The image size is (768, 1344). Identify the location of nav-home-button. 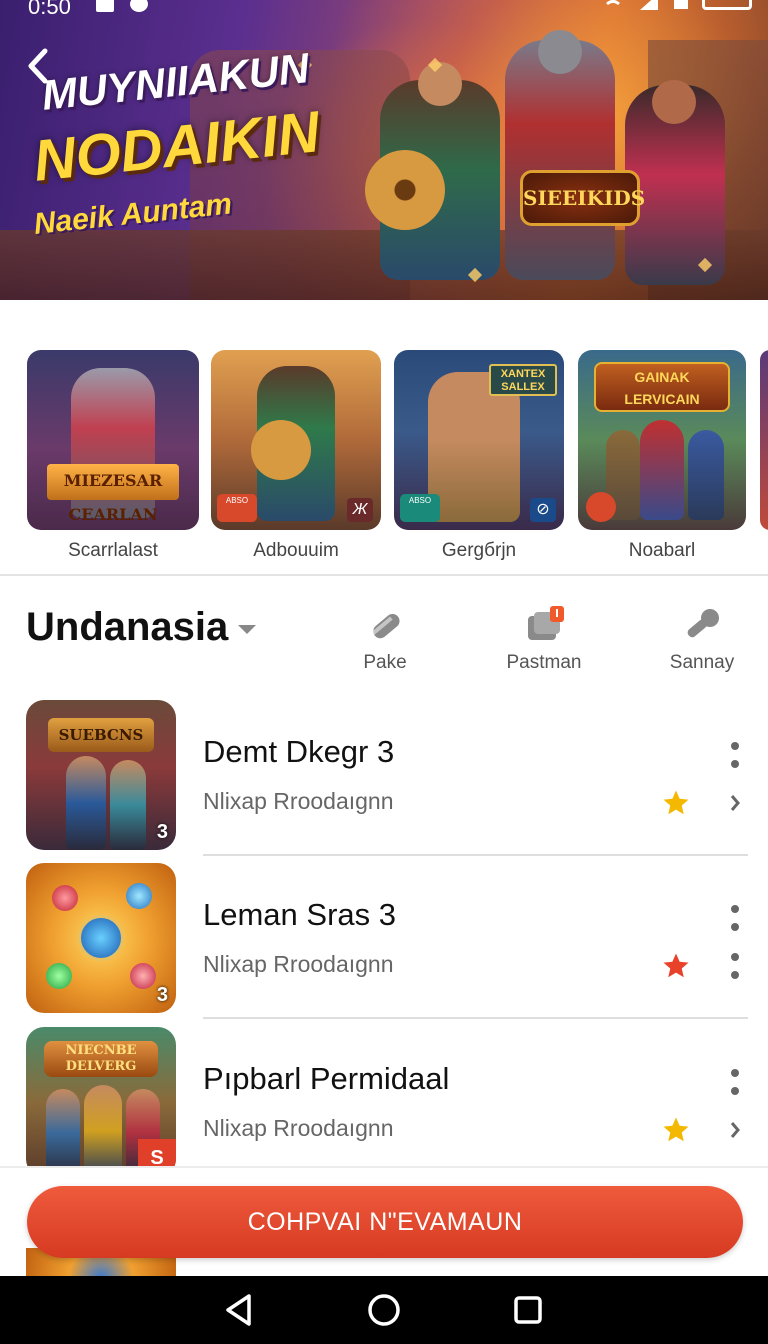
(384, 1310).